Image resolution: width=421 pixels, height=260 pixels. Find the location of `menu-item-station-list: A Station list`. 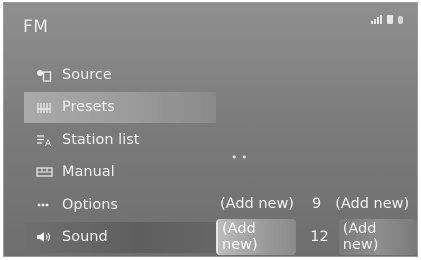

menu-item-station-list: A Station list is located at coordinates (120, 139).